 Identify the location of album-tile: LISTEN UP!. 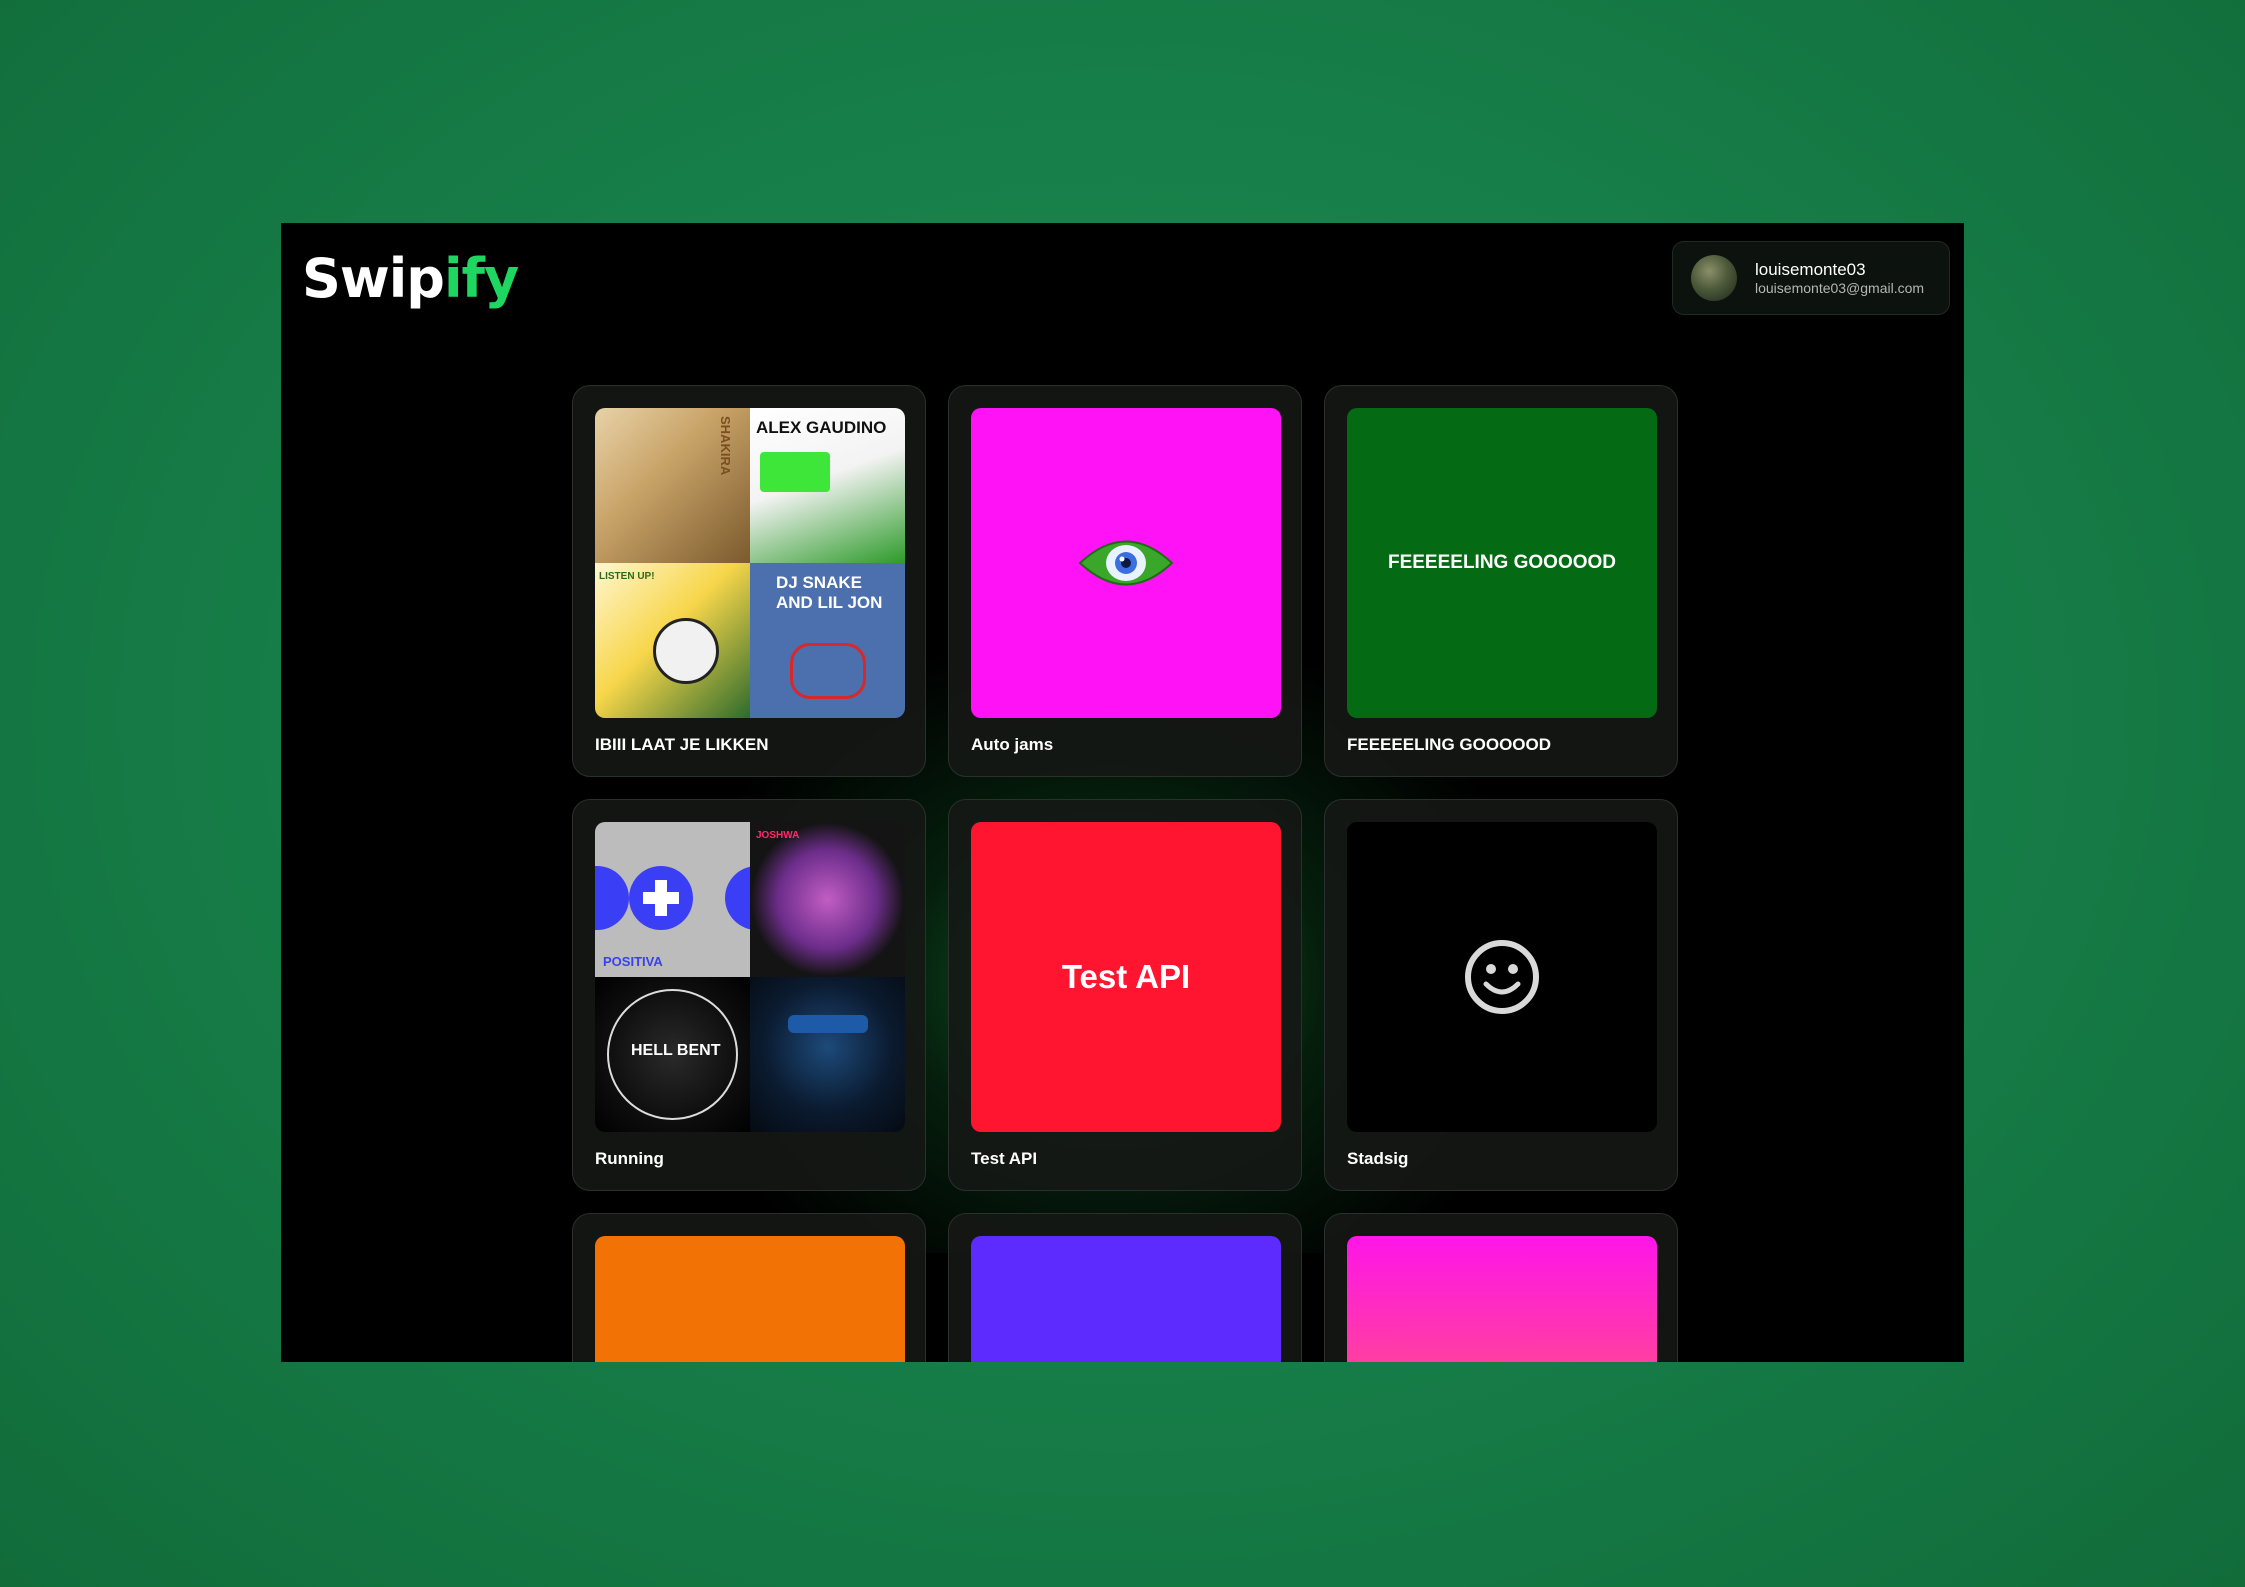
(672, 640).